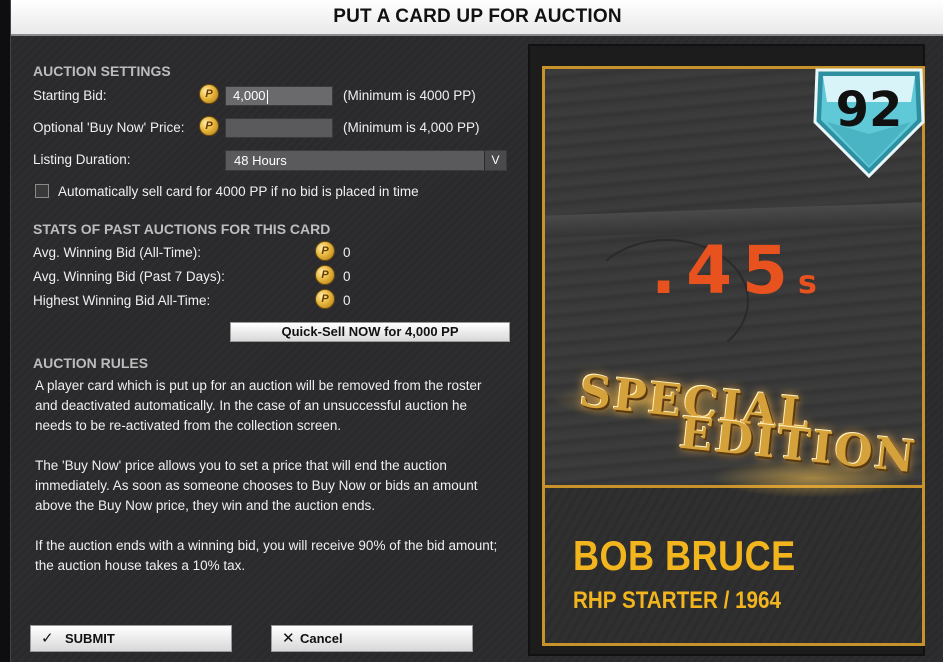 The image size is (943, 662). I want to click on quick-sell-button: Quick-Sell NOW for 4,000 PP, so click(370, 332).